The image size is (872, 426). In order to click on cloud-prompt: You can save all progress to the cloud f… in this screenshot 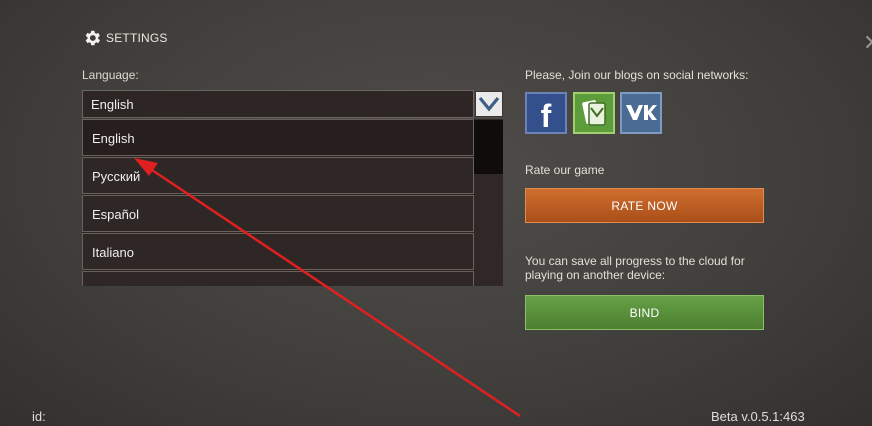, I will do `click(635, 268)`.